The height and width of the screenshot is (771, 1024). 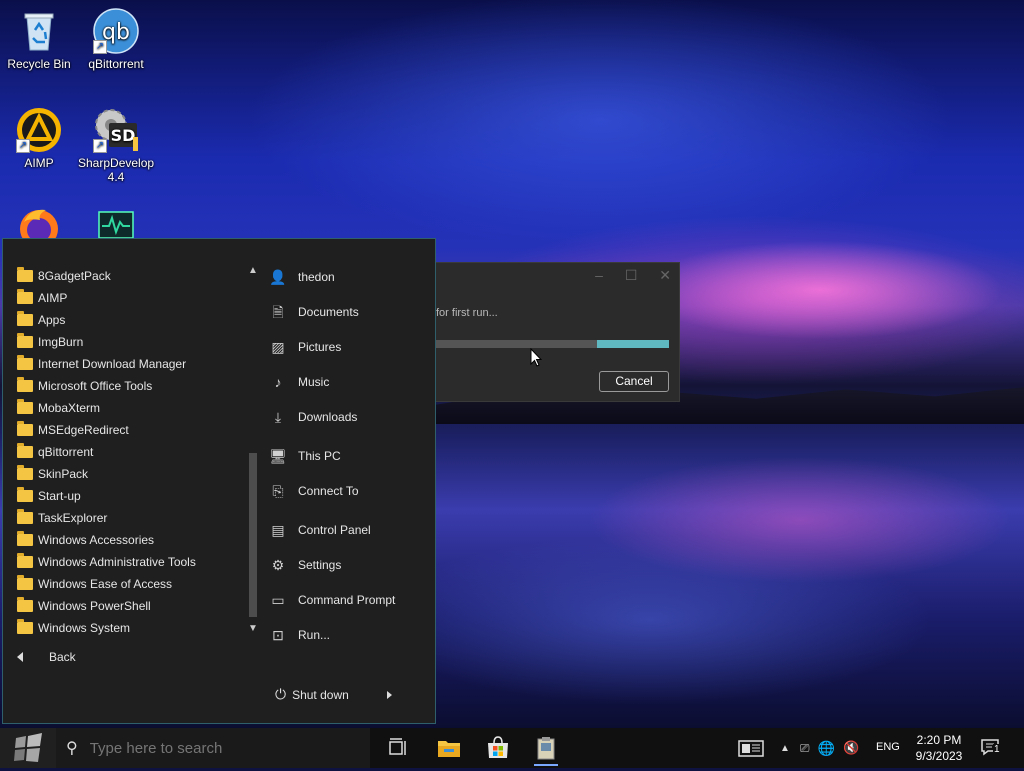 What do you see at coordinates (278, 635) in the screenshot?
I see `run-icon: ⊡` at bounding box center [278, 635].